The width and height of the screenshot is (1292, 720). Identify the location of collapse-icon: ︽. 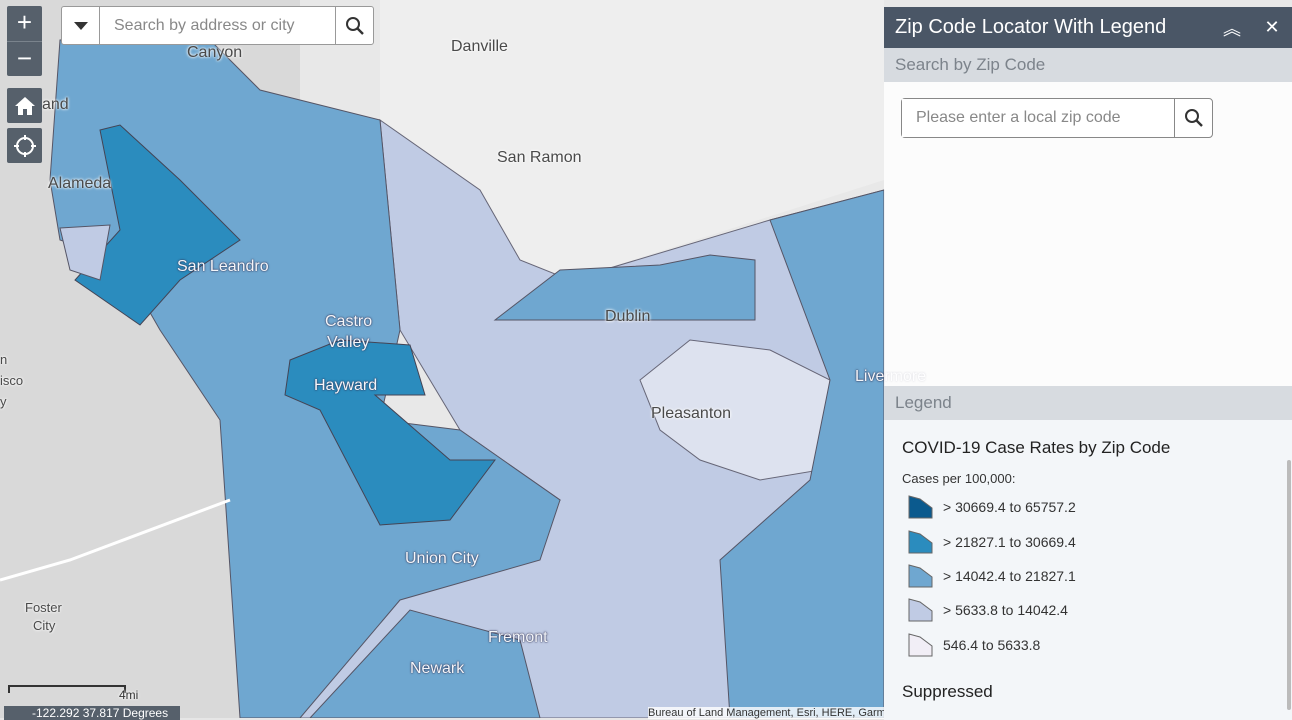
(1232, 28).